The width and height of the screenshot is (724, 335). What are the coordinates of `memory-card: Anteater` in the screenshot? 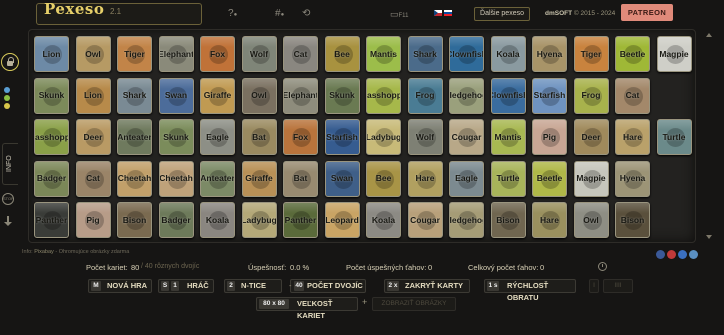 It's located at (217, 178).